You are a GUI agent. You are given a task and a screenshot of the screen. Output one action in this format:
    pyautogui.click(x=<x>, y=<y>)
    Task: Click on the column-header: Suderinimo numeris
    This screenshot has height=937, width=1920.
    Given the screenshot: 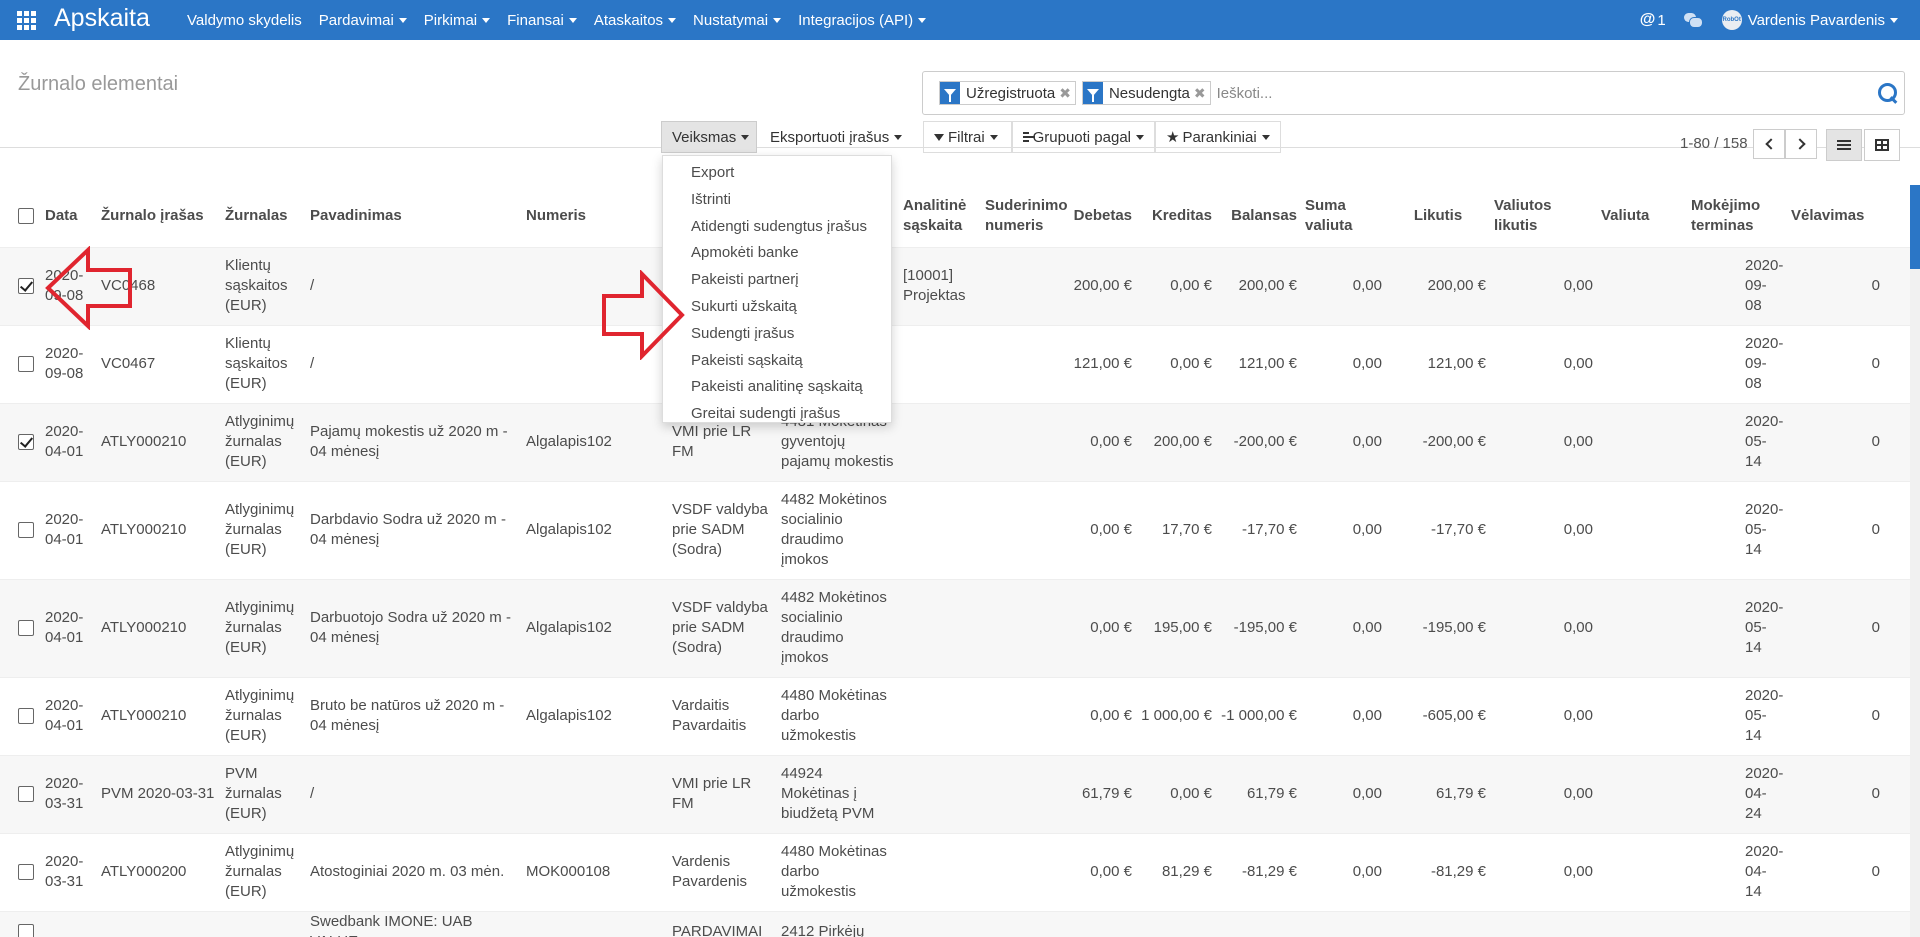 What is the action you would take?
    pyautogui.click(x=1024, y=216)
    